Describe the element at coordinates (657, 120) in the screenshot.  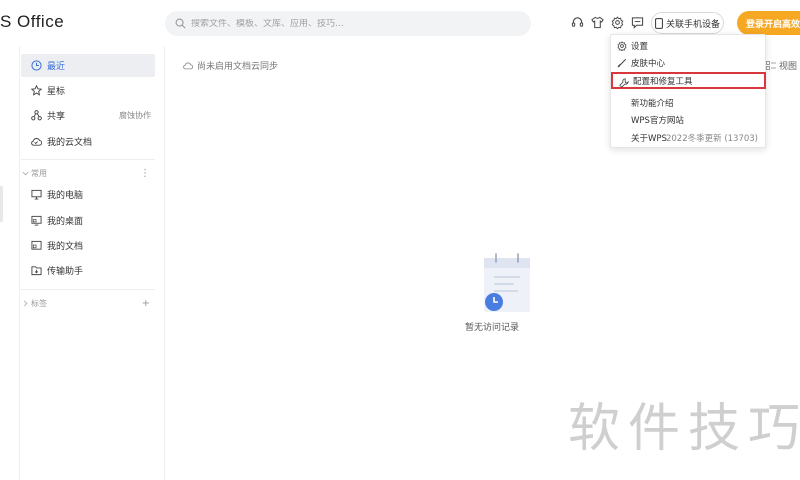
I see `menu-item-label: WPS官方网站` at that location.